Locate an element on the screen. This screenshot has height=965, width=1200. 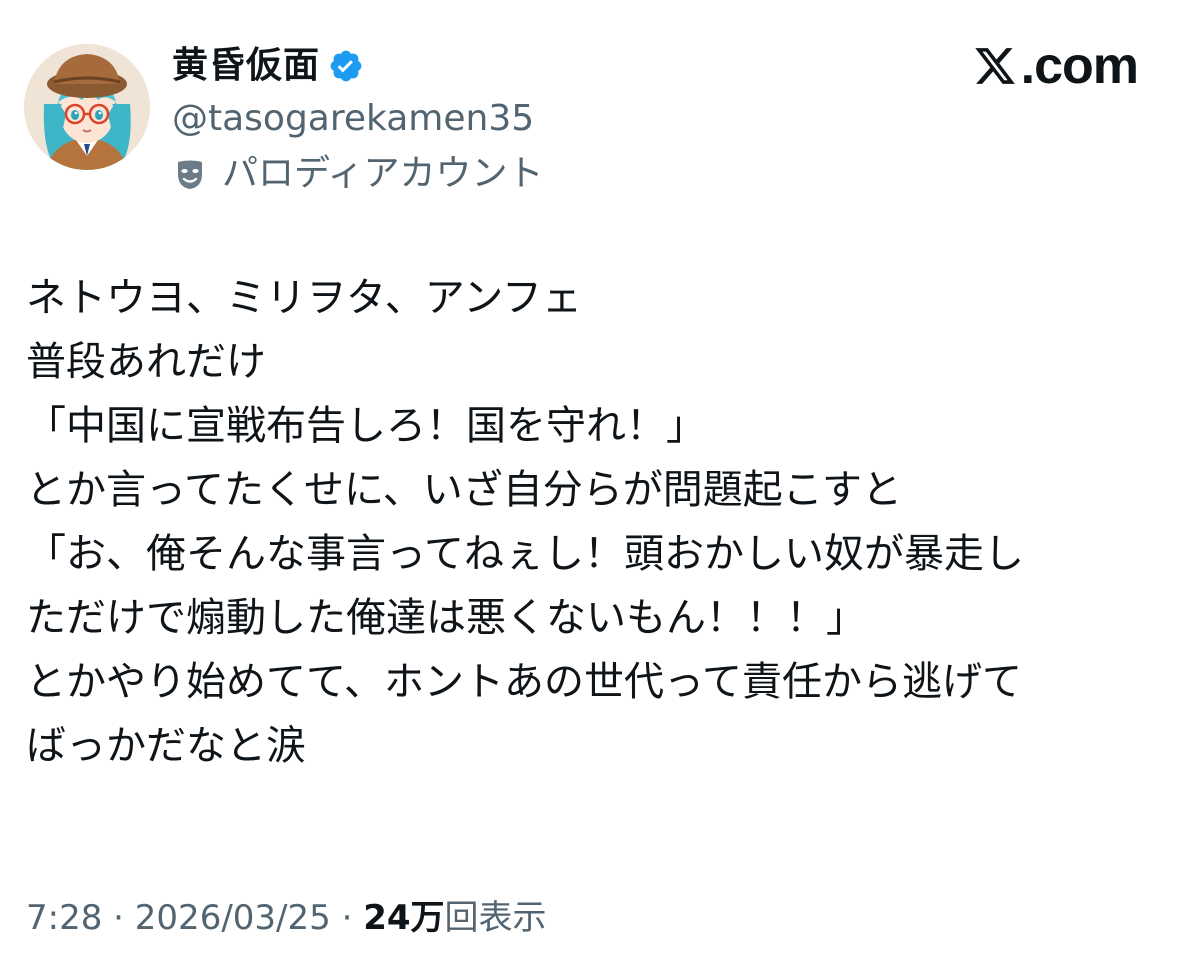
tweet-meta: 7:28 · 2026/03/25 · 24万回表示 is located at coordinates (286, 918).